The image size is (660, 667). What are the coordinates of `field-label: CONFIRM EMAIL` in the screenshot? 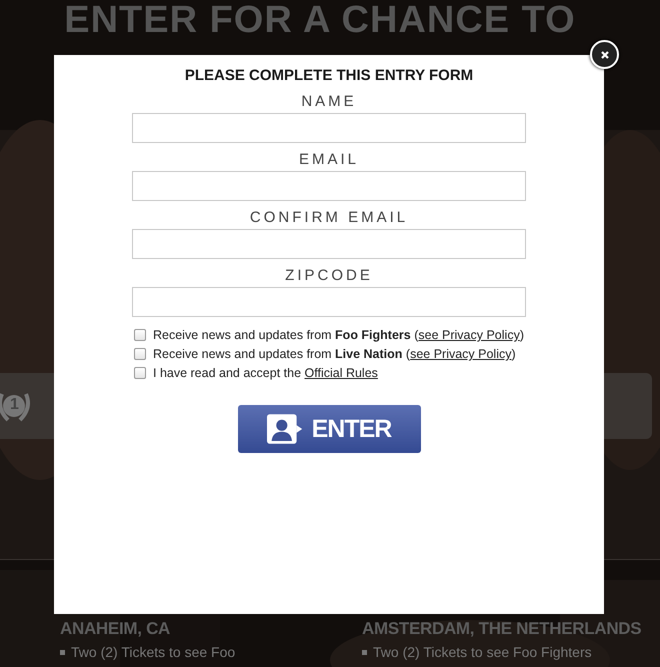 It's located at (329, 218).